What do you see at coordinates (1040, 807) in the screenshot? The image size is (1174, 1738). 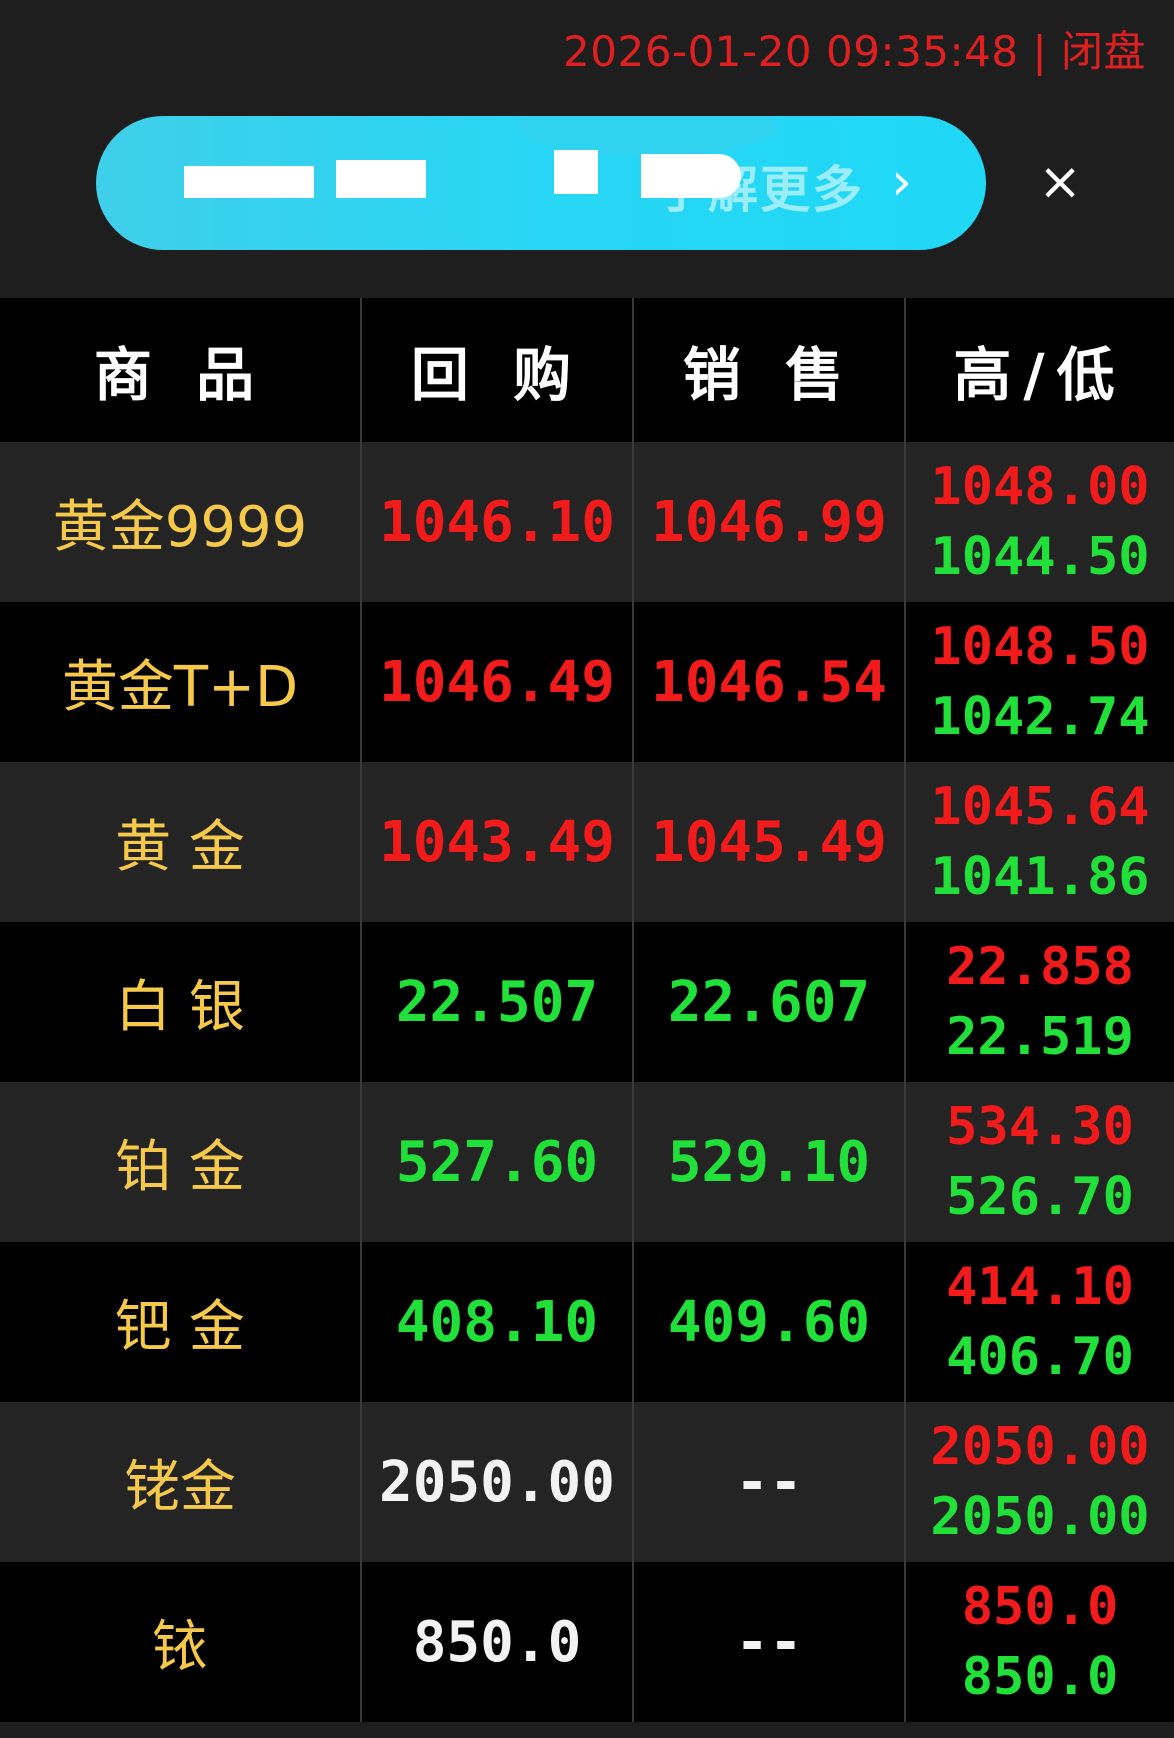 I see `high-price: 1045.64` at bounding box center [1040, 807].